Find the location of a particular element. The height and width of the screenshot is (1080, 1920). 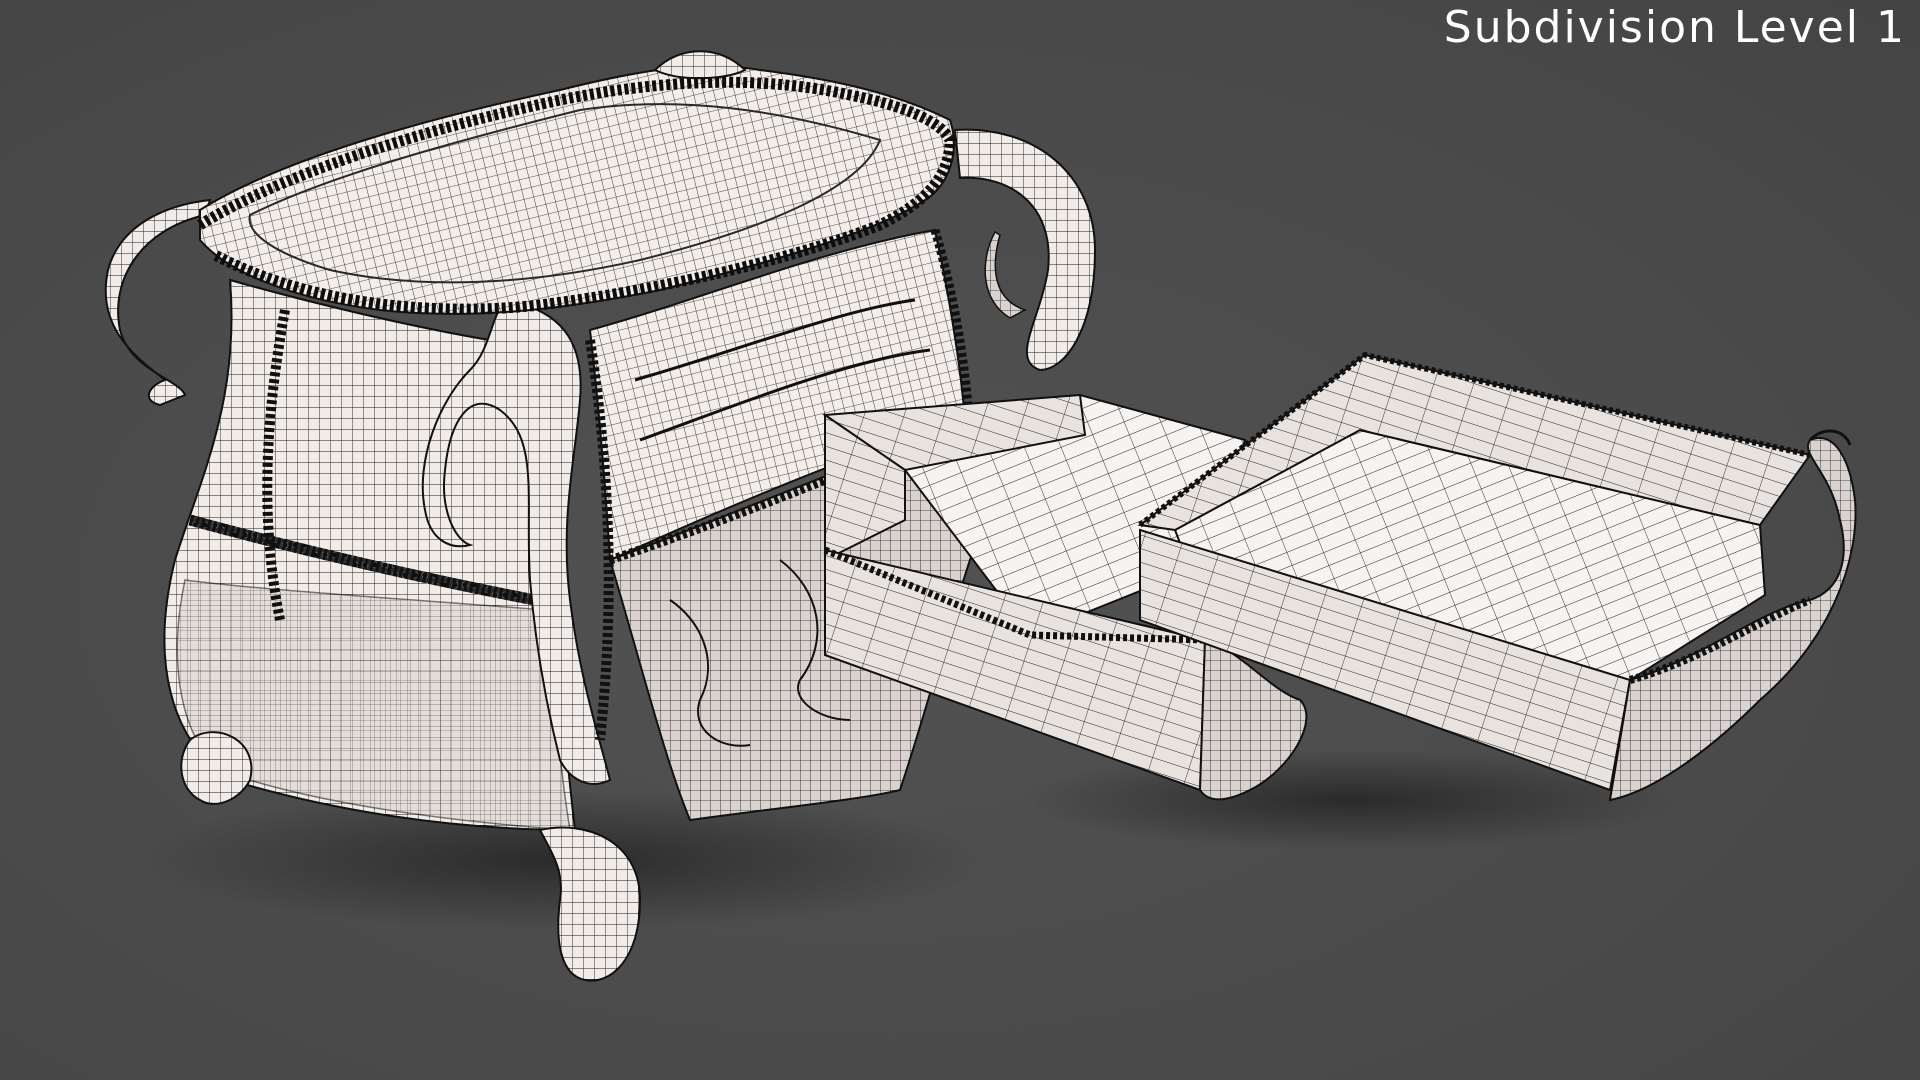

right-horn-handle is located at coordinates (1025, 250).